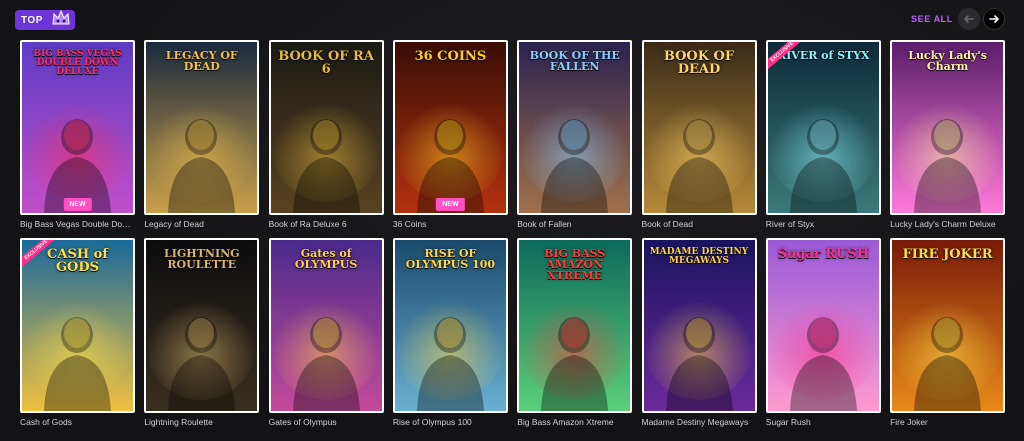 The image size is (1024, 441). I want to click on game-title: Lucky Lady's Charm Deluxe, so click(947, 224).